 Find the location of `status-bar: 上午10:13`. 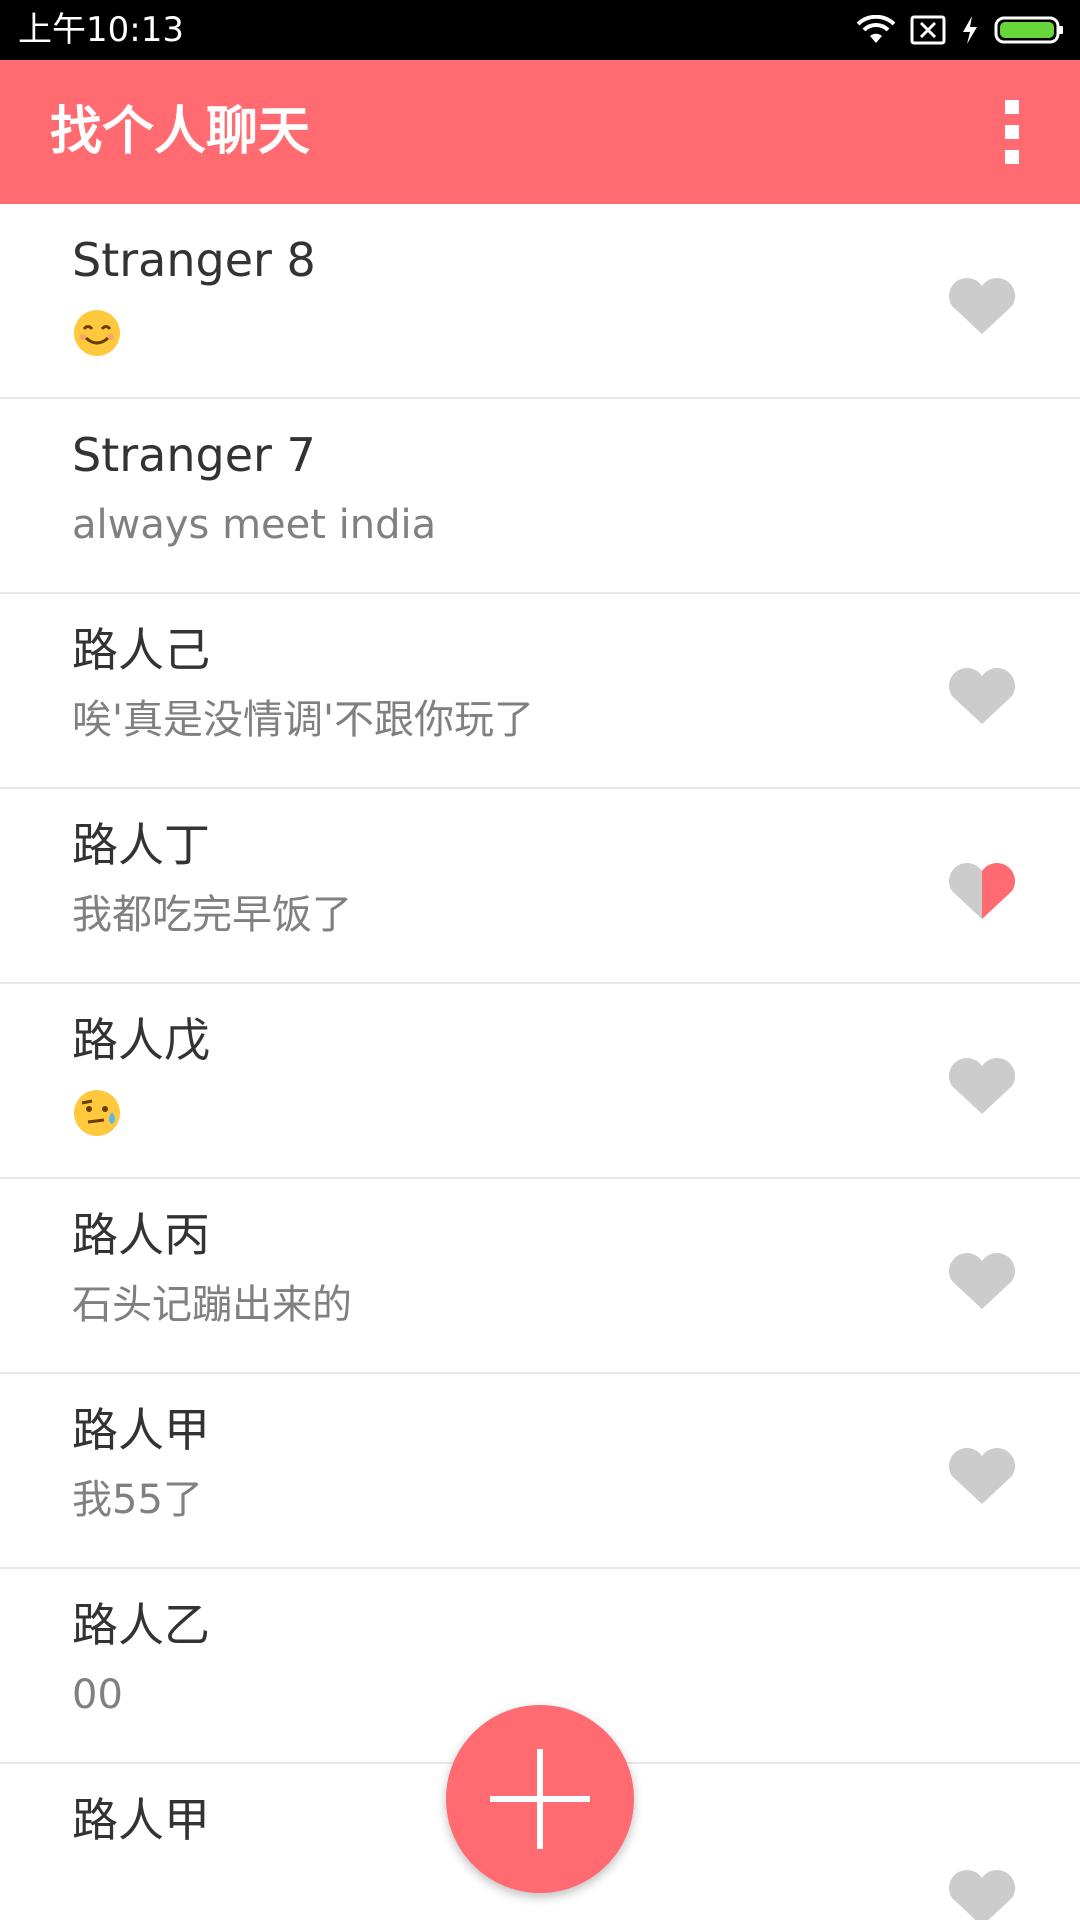

status-bar: 上午10:13 is located at coordinates (540, 30).